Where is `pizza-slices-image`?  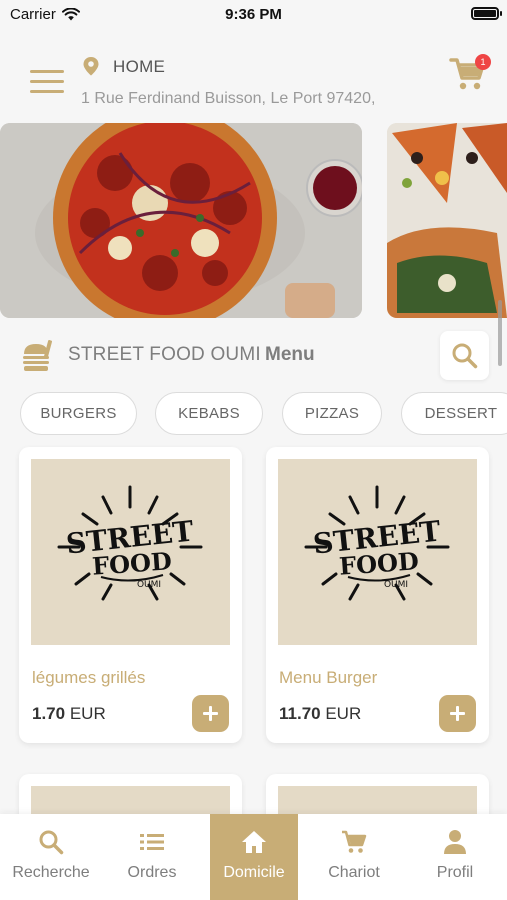
pizza-slices-image is located at coordinates (447, 220).